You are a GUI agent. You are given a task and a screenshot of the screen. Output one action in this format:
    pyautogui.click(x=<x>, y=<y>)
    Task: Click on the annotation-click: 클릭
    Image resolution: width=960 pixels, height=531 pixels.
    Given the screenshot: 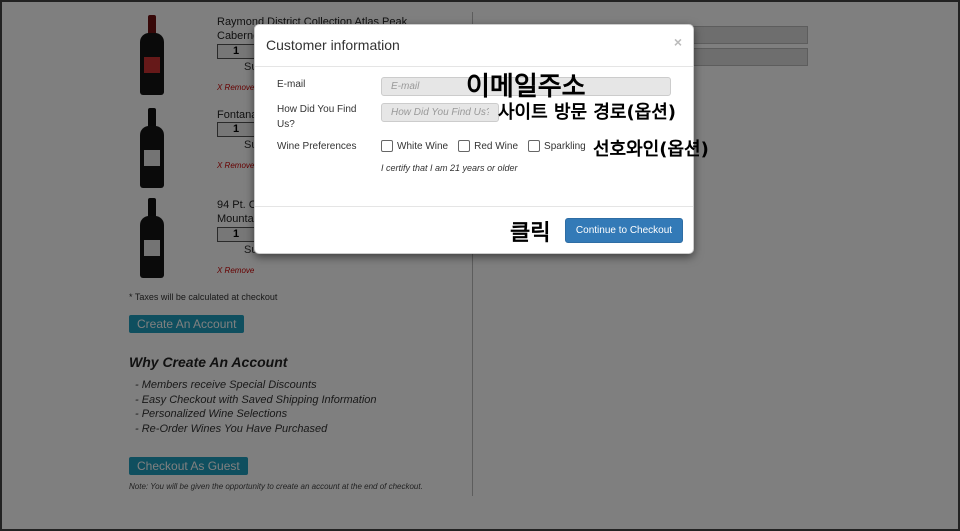 What is the action you would take?
    pyautogui.click(x=530, y=233)
    